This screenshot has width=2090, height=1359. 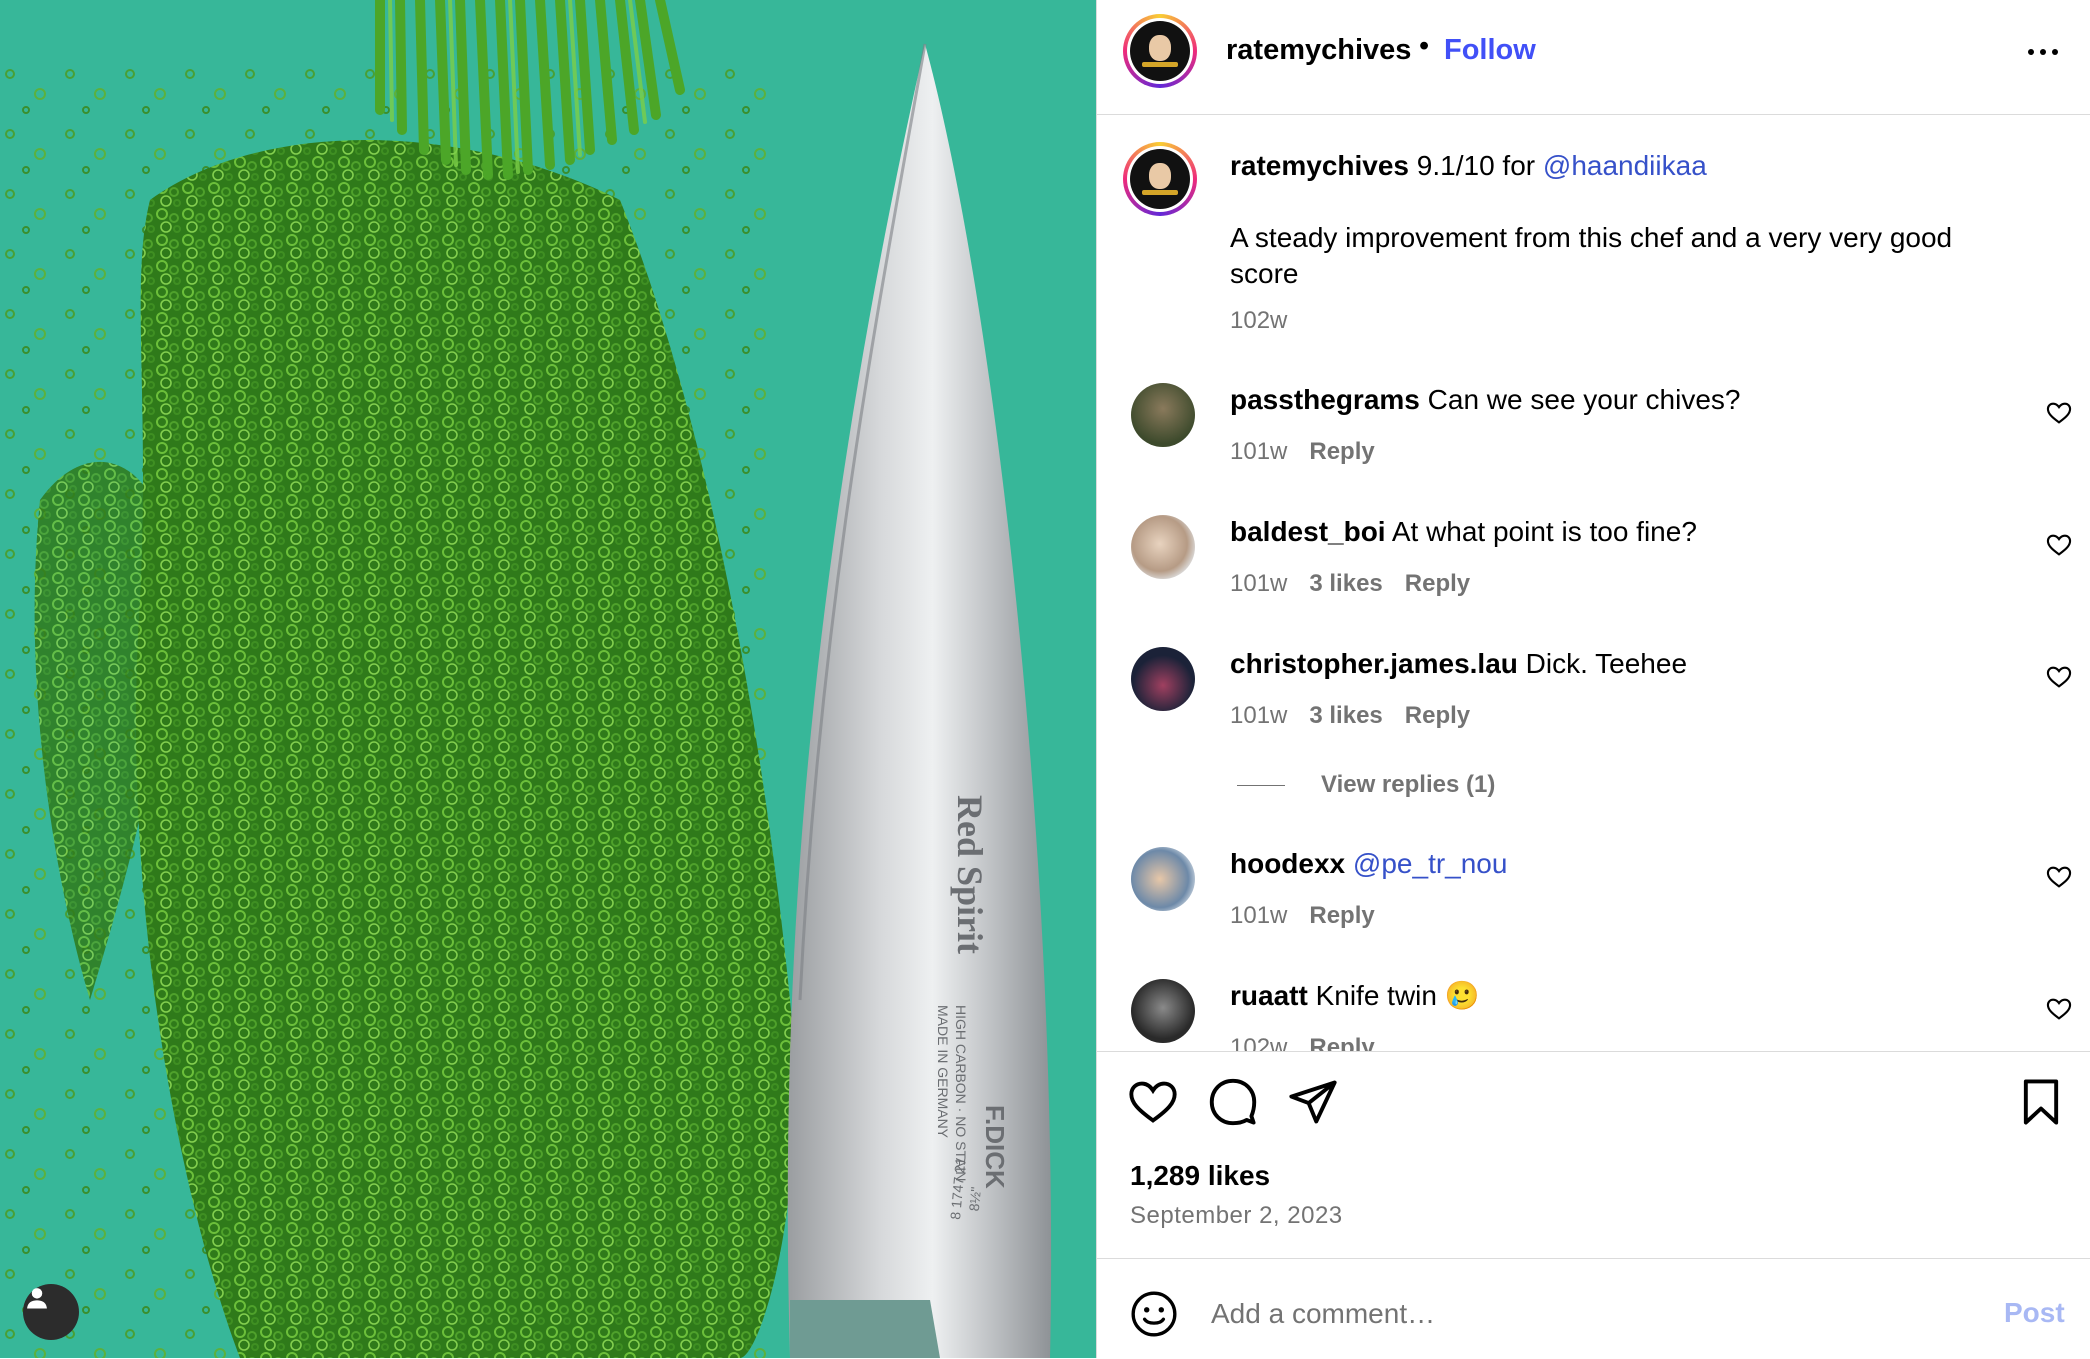 I want to click on view-replies-label: View replies (1), so click(x=1408, y=784).